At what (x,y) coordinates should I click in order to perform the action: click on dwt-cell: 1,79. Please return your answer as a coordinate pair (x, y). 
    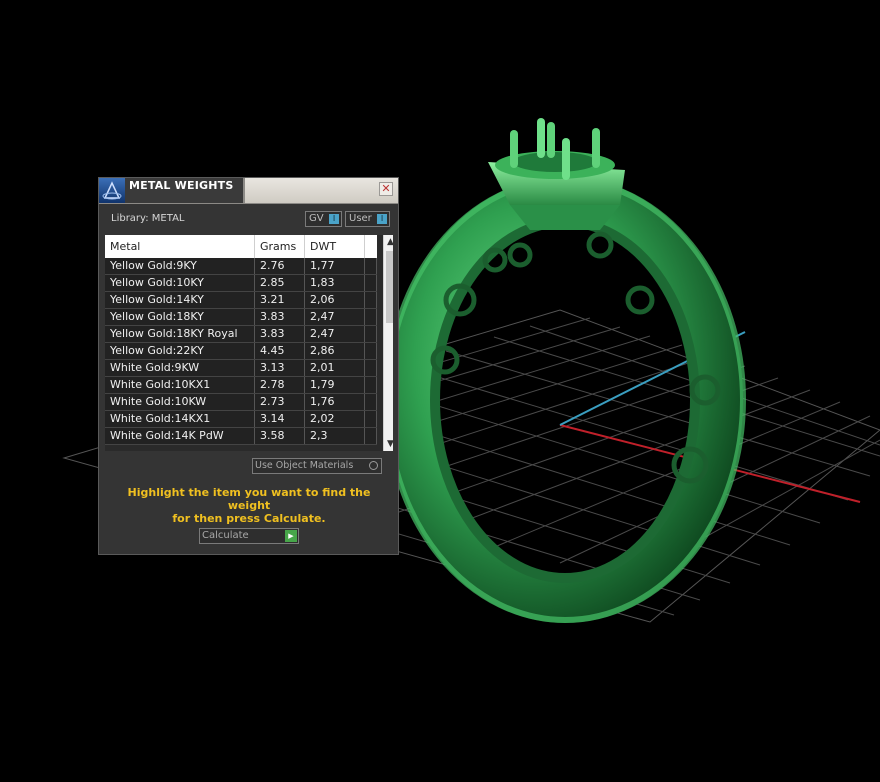
    Looking at the image, I should click on (335, 385).